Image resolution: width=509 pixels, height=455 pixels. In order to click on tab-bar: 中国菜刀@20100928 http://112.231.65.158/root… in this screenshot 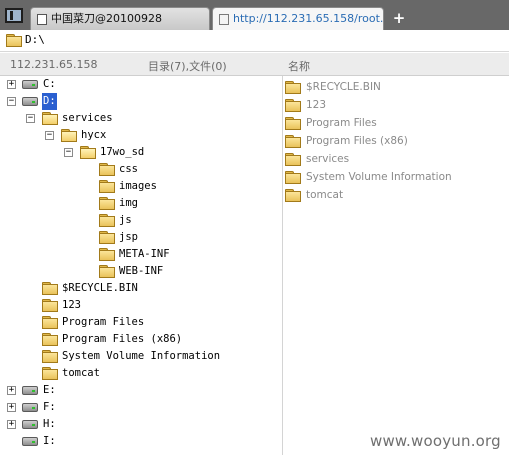, I will do `click(254, 15)`.